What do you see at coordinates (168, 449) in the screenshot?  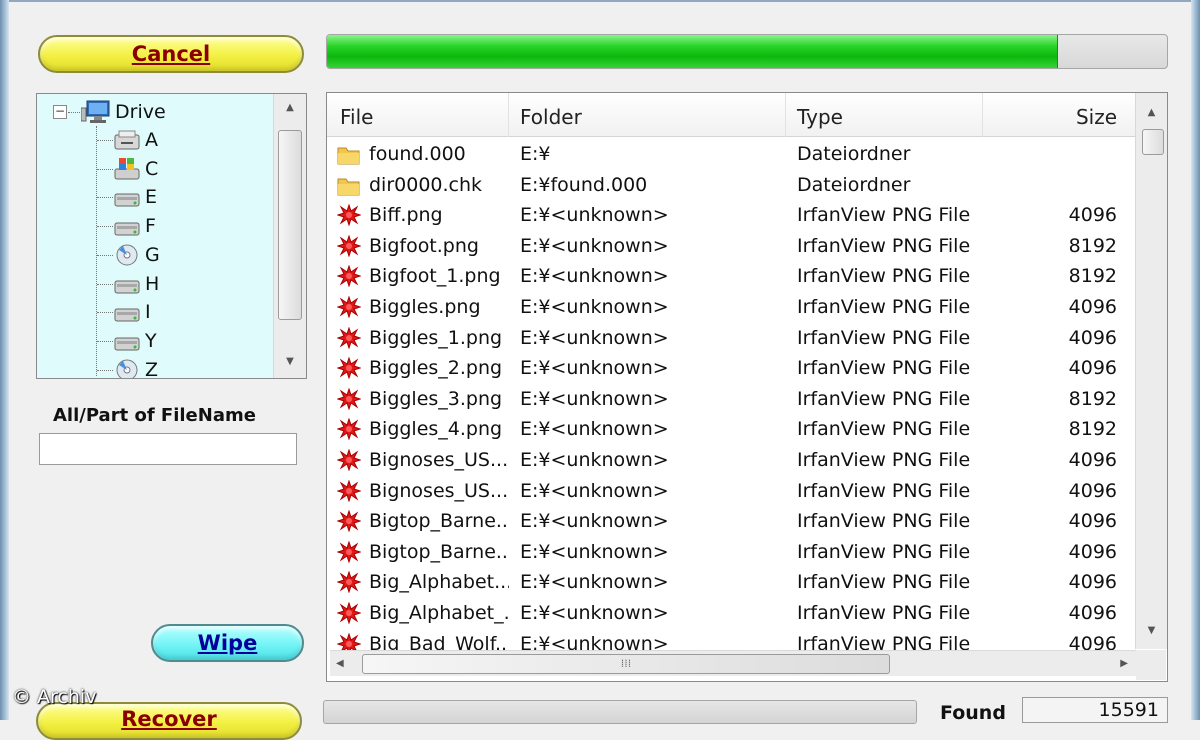 I see `filename-filter-input` at bounding box center [168, 449].